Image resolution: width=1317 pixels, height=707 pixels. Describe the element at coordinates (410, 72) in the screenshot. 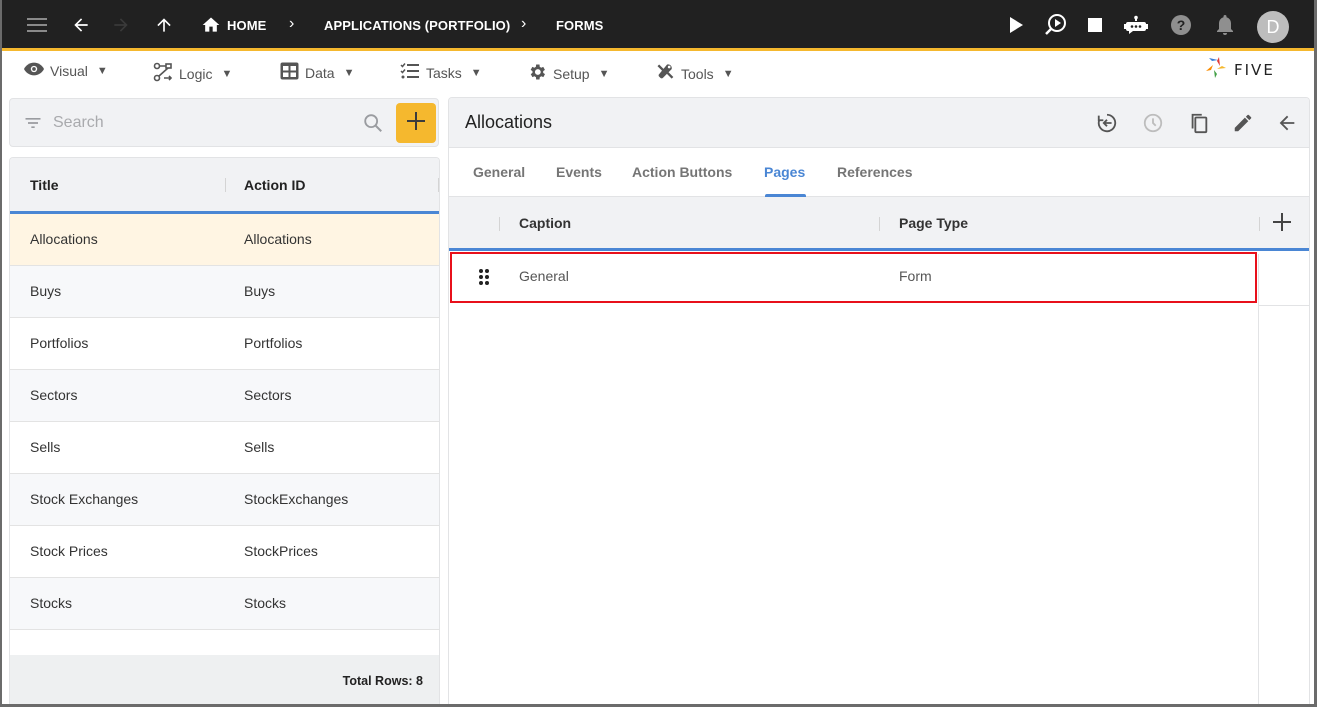

I see `checklist-icon` at that location.